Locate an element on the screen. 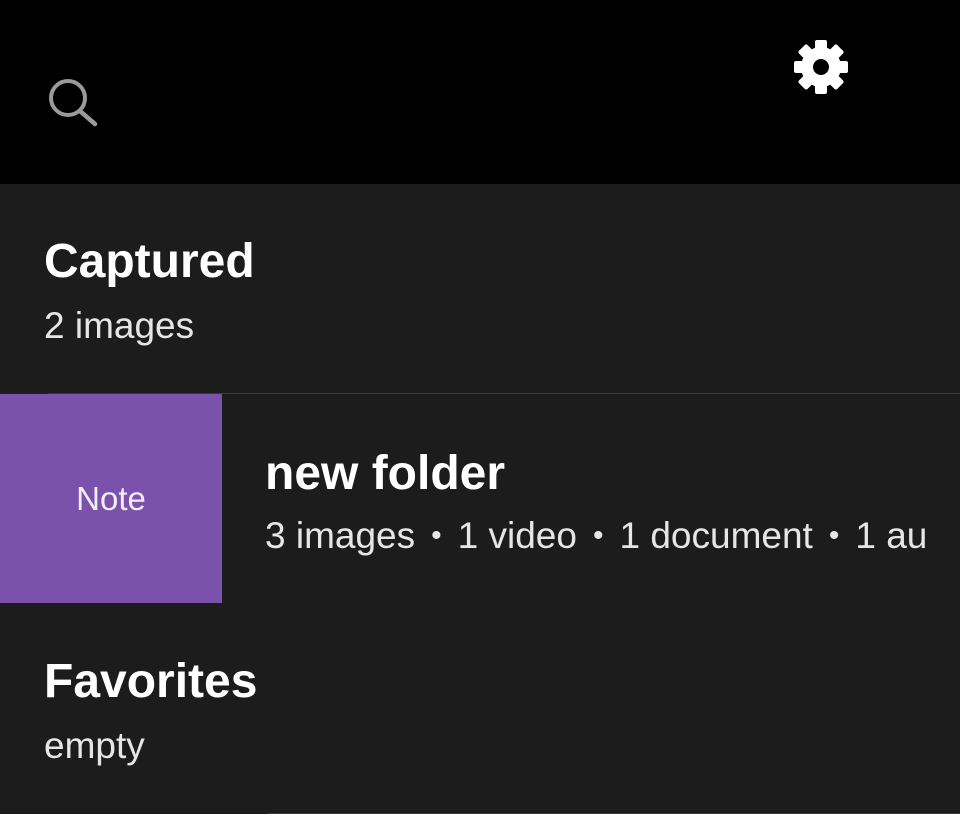 The width and height of the screenshot is (960, 814). list-item-title: Favorites is located at coordinates (151, 681).